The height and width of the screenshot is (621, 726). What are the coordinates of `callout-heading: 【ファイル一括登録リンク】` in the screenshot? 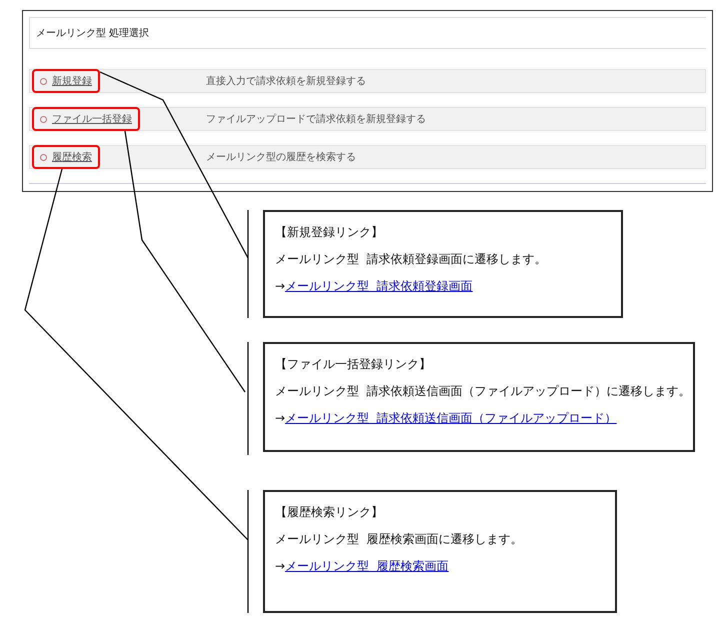 It's located at (353, 364).